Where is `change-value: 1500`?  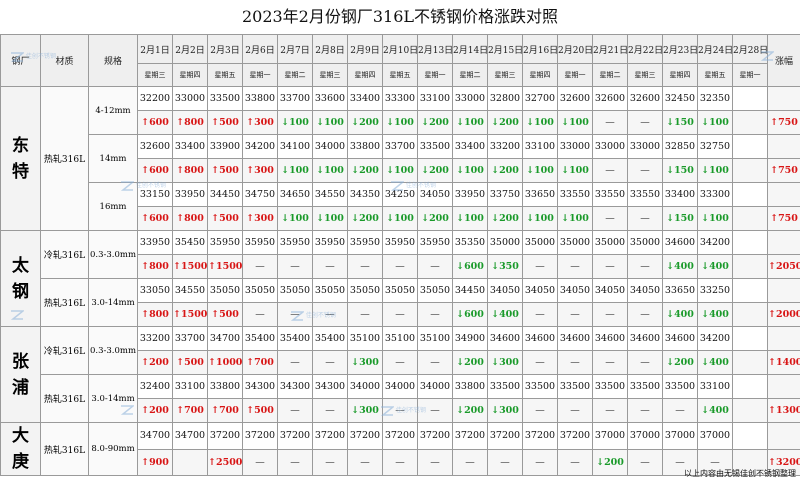 change-value: 1500 is located at coordinates (229, 266).